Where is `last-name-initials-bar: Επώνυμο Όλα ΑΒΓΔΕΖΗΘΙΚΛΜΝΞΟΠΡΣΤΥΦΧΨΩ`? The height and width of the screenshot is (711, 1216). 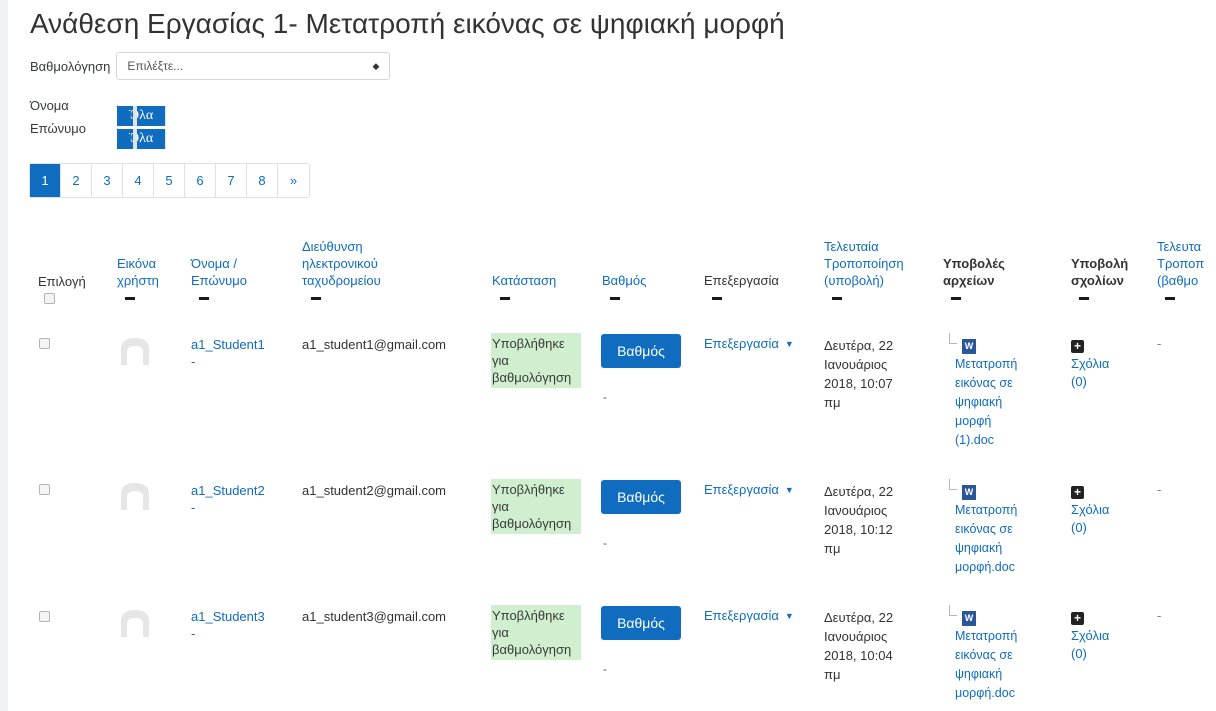
last-name-initials-bar: Επώνυμο Όλα ΑΒΓΔΕΖΗΘΙΚΛΜΝΞΟΠΡΣΤΥΦΧΨΩ is located at coordinates (98, 135).